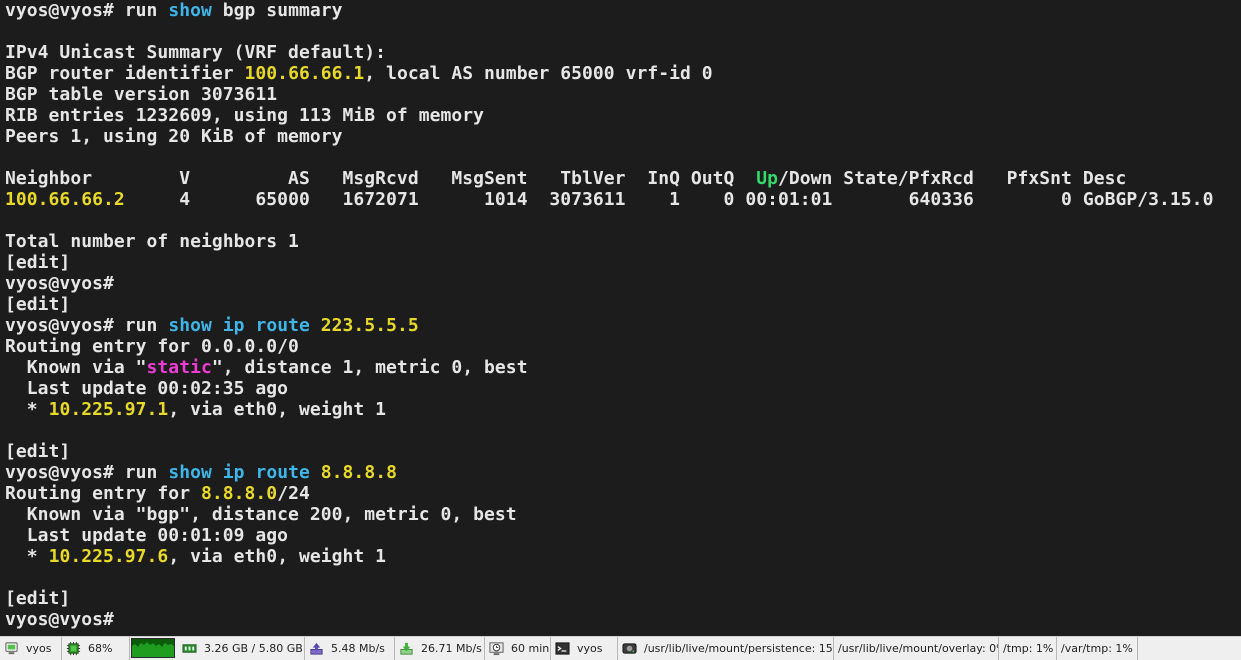  What do you see at coordinates (629, 648) in the screenshot?
I see `hard-disk-icon` at bounding box center [629, 648].